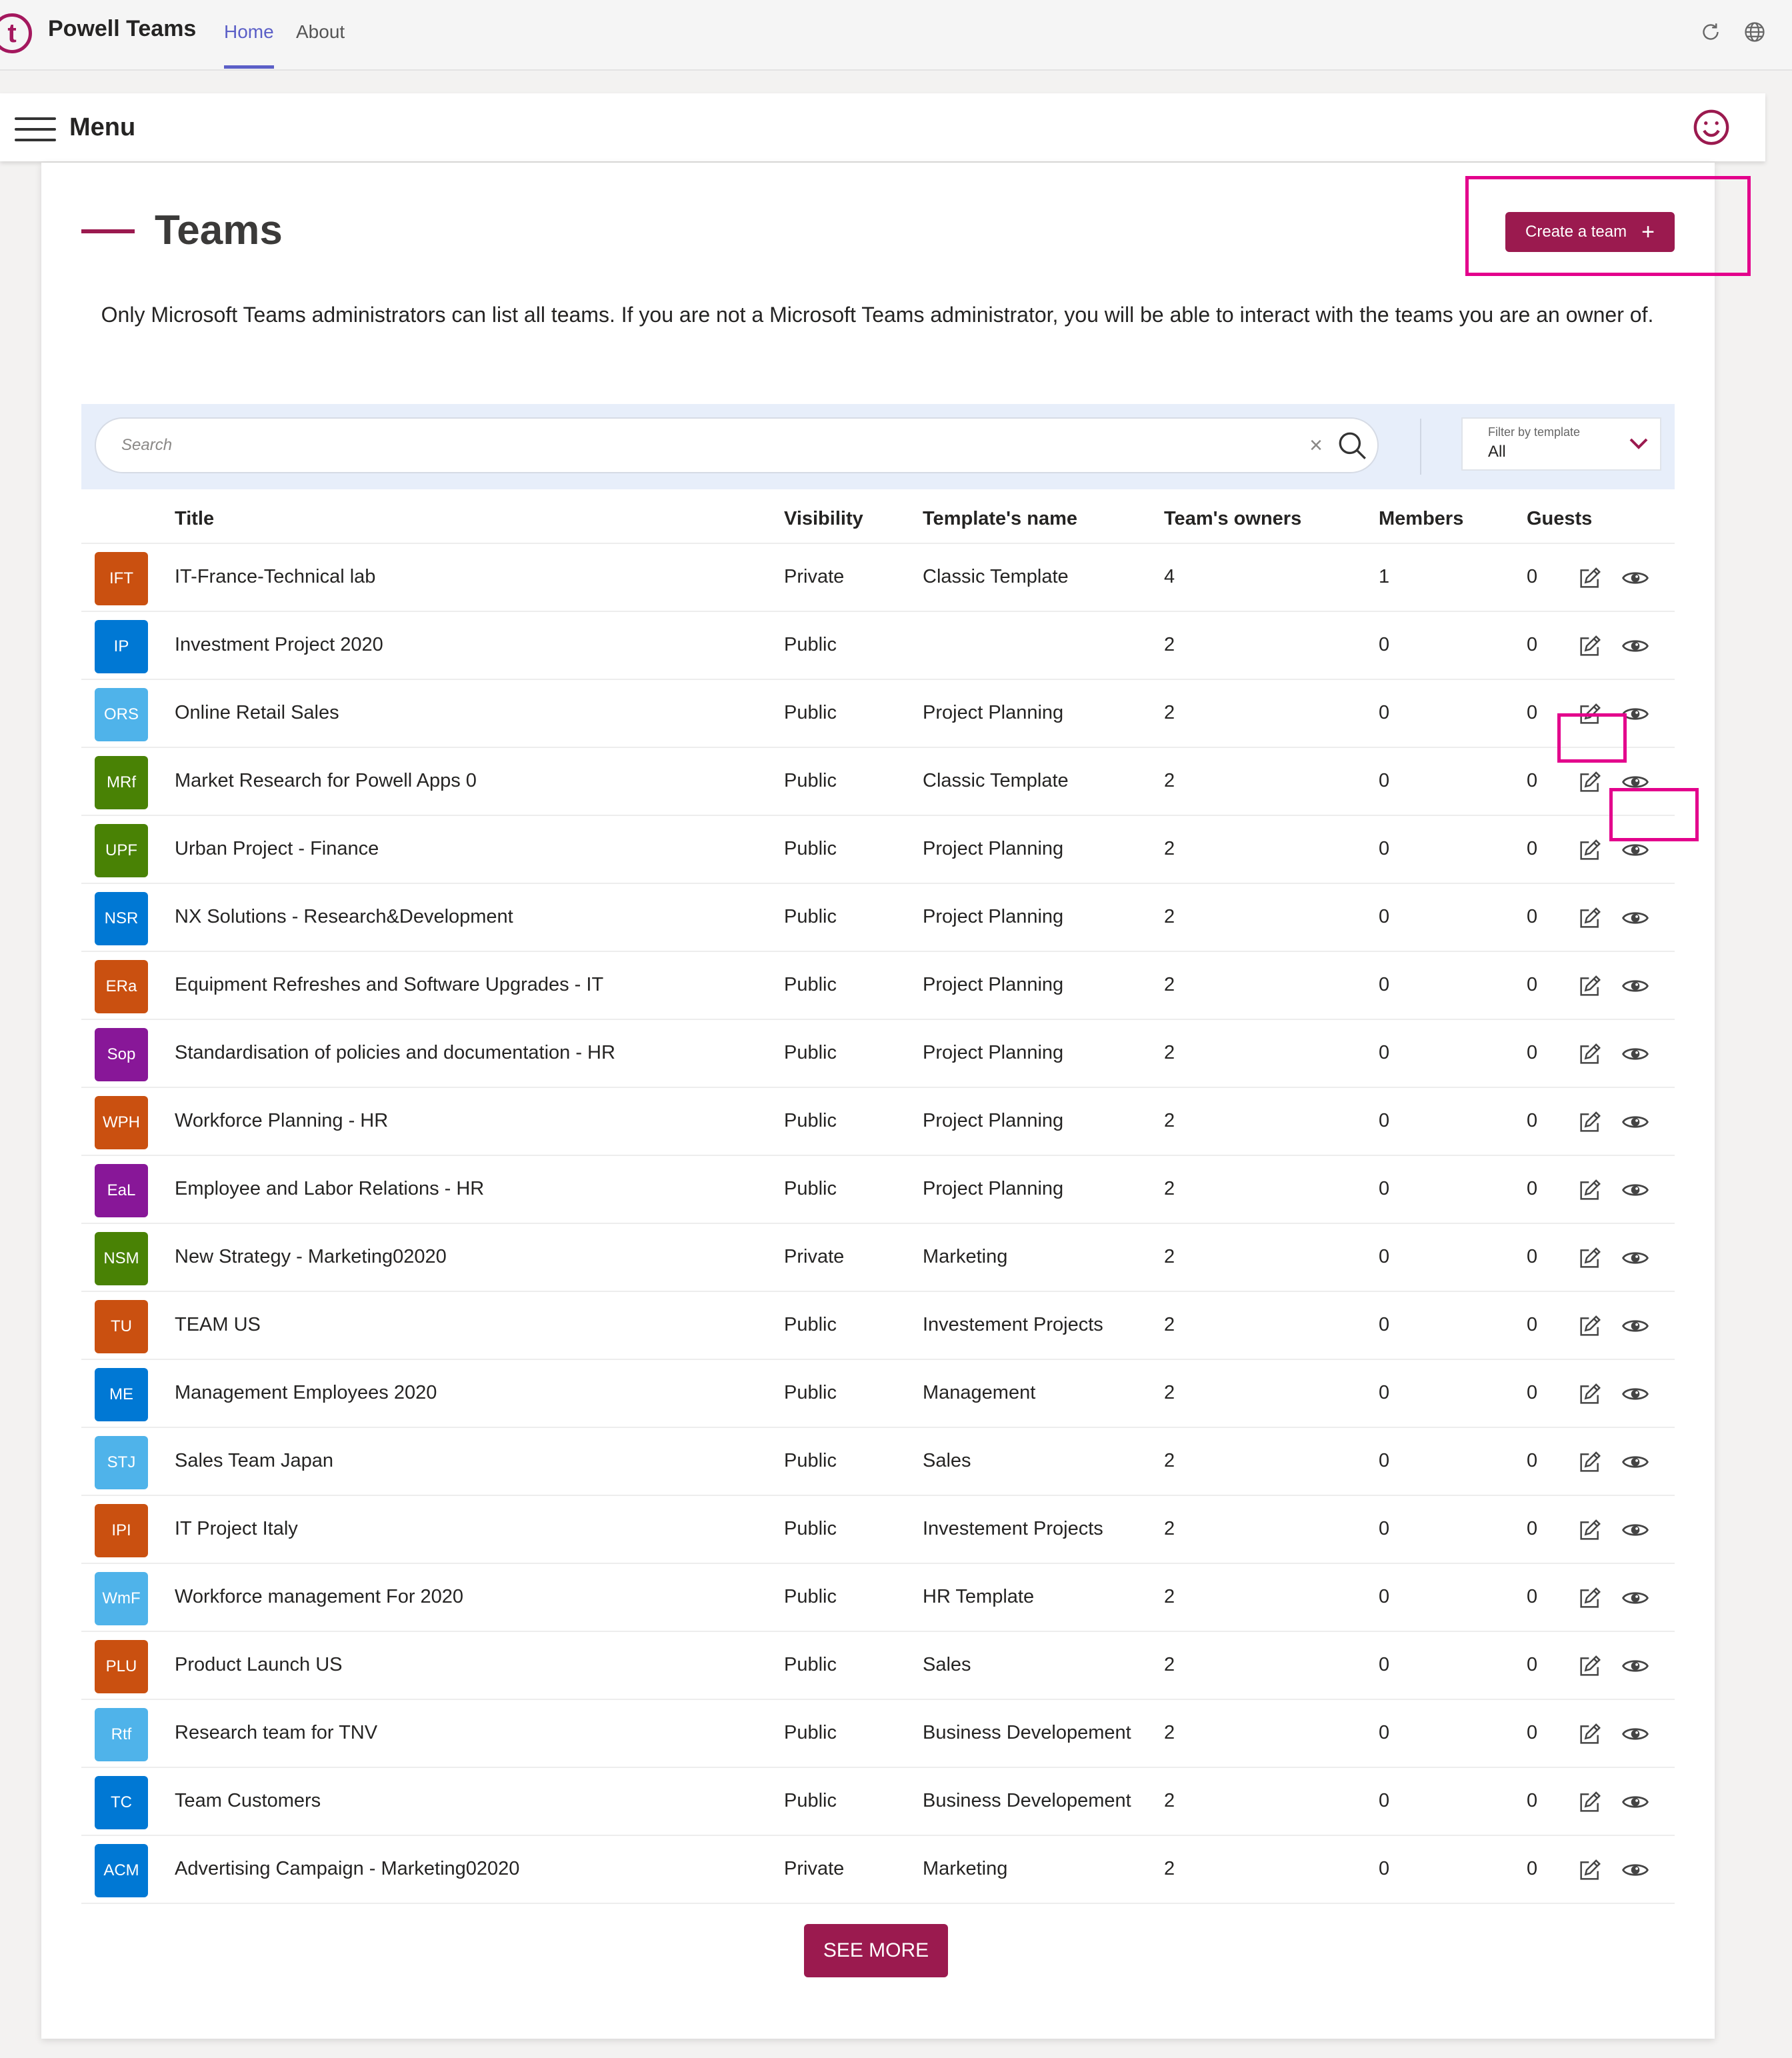 The width and height of the screenshot is (1792, 2058). Describe the element at coordinates (1654, 814) in the screenshot. I see `view-icon-highlight` at that location.